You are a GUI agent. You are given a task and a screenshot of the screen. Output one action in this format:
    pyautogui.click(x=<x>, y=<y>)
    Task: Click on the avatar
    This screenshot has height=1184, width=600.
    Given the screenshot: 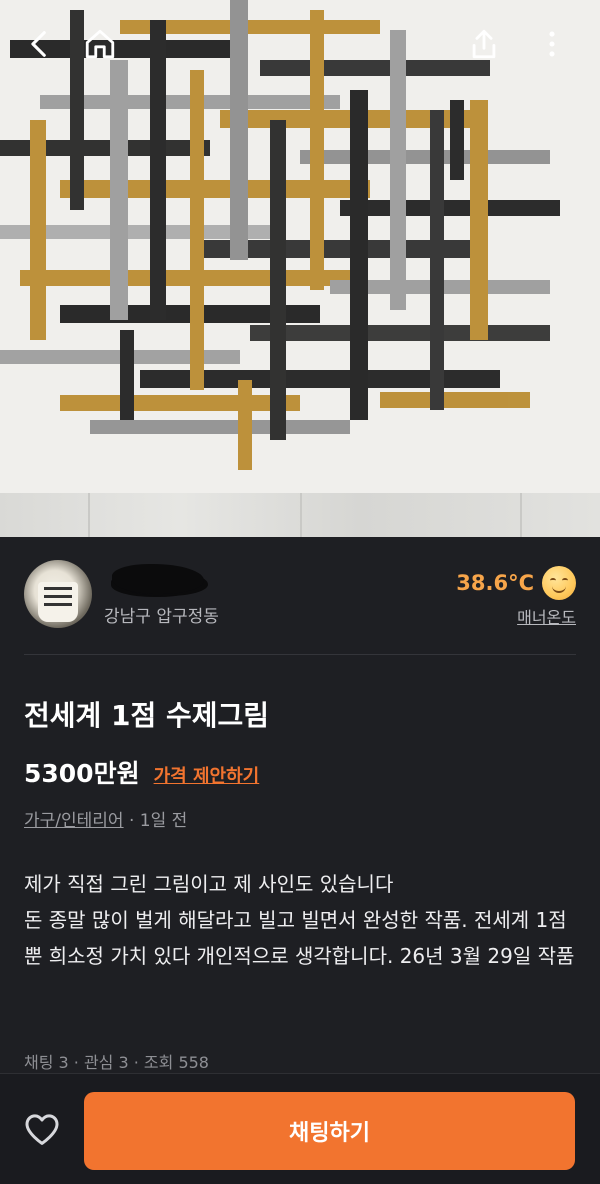 What is the action you would take?
    pyautogui.click(x=58, y=594)
    